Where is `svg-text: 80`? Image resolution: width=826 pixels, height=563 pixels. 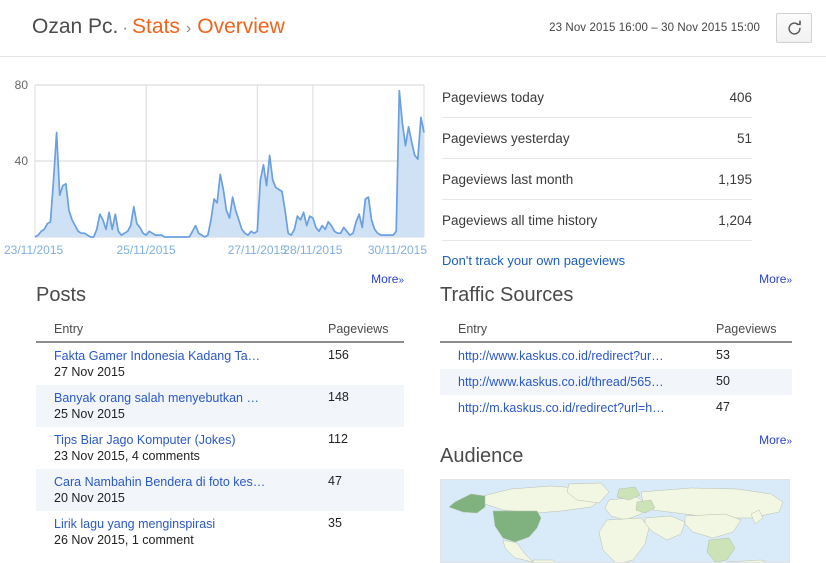 svg-text: 80 is located at coordinates (22, 85).